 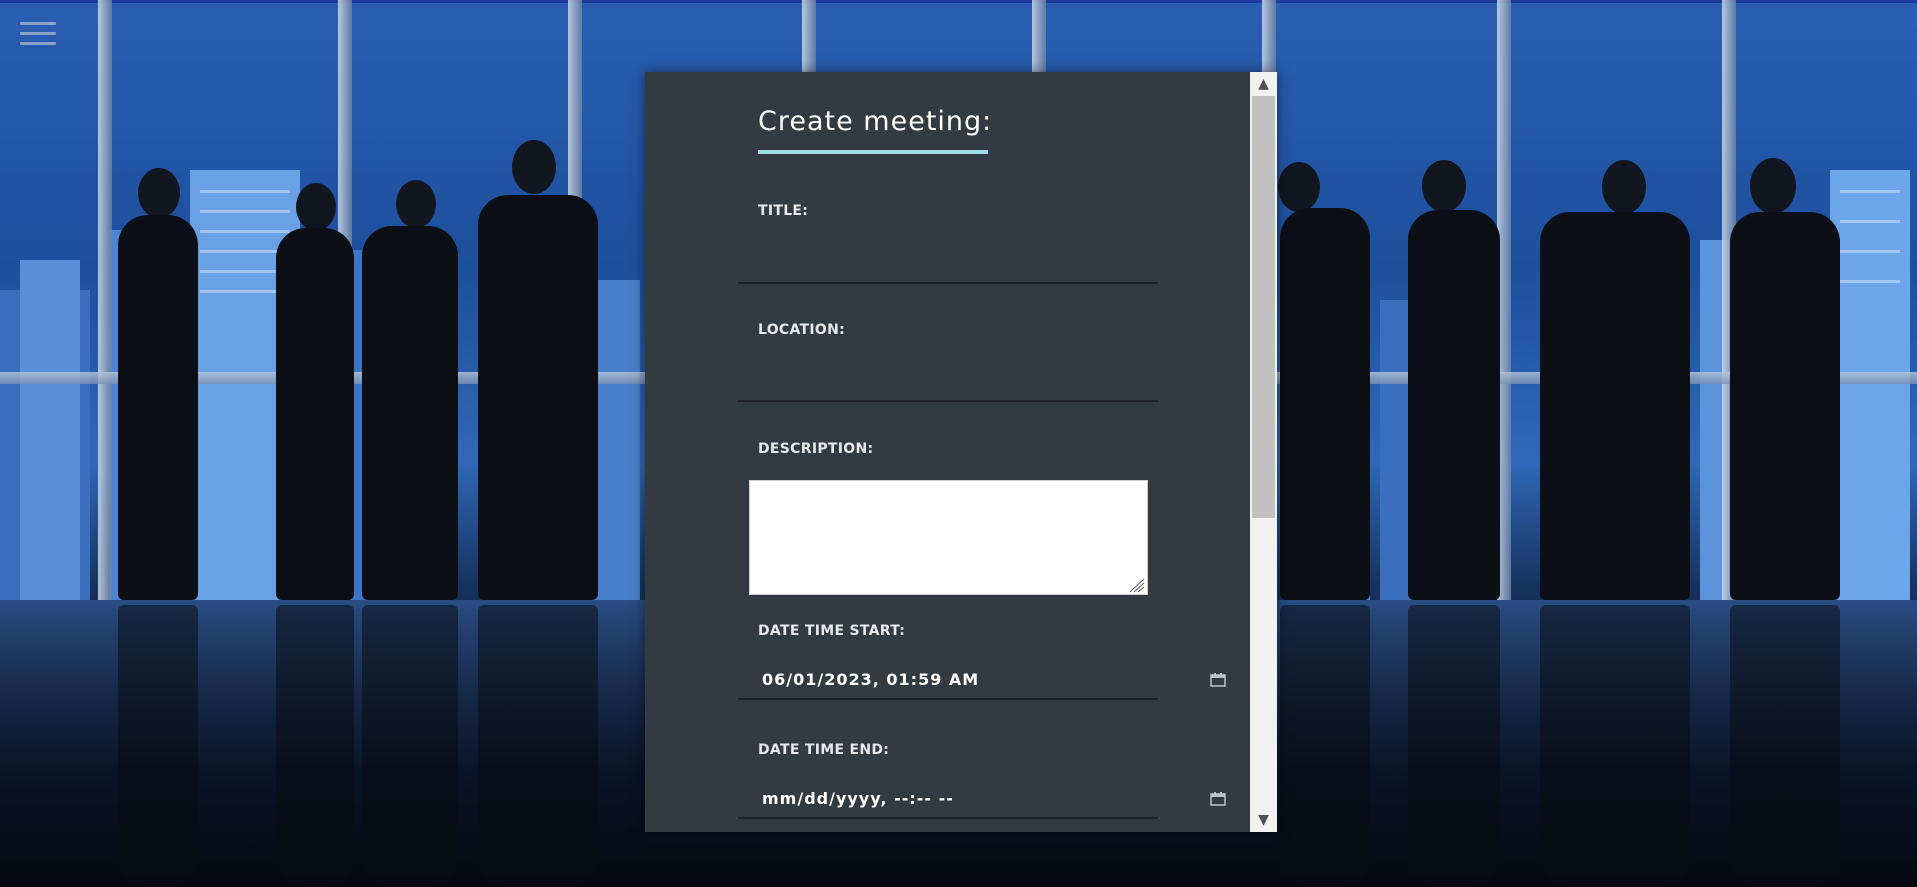 I want to click on start-datetime-value: 06/01/2023, 01:59 AM, so click(x=871, y=679).